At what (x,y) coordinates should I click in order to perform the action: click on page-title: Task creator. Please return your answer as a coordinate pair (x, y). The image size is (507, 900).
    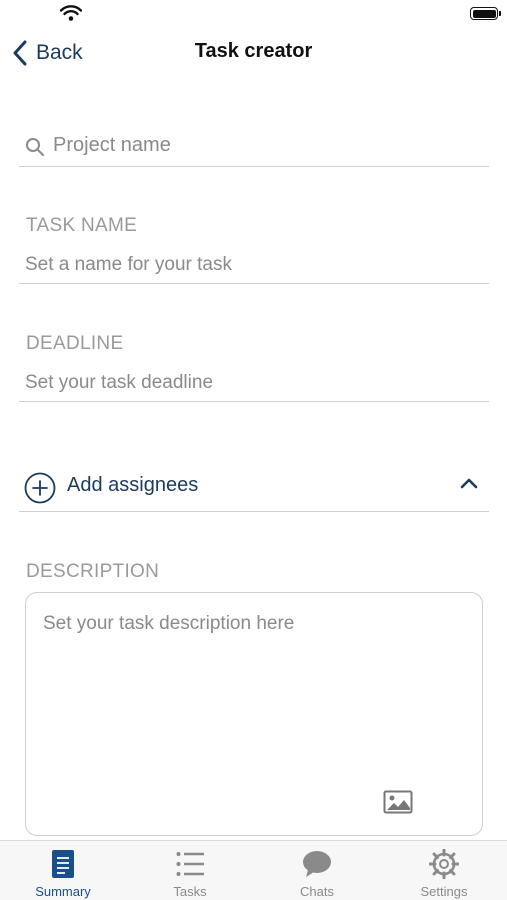
    Looking at the image, I should click on (253, 51).